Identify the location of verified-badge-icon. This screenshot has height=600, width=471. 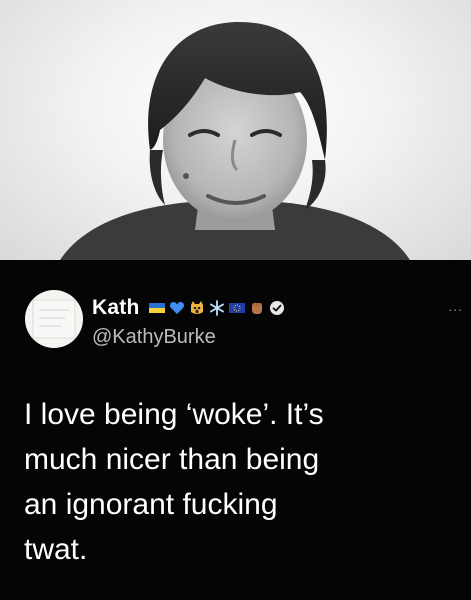
(277, 308).